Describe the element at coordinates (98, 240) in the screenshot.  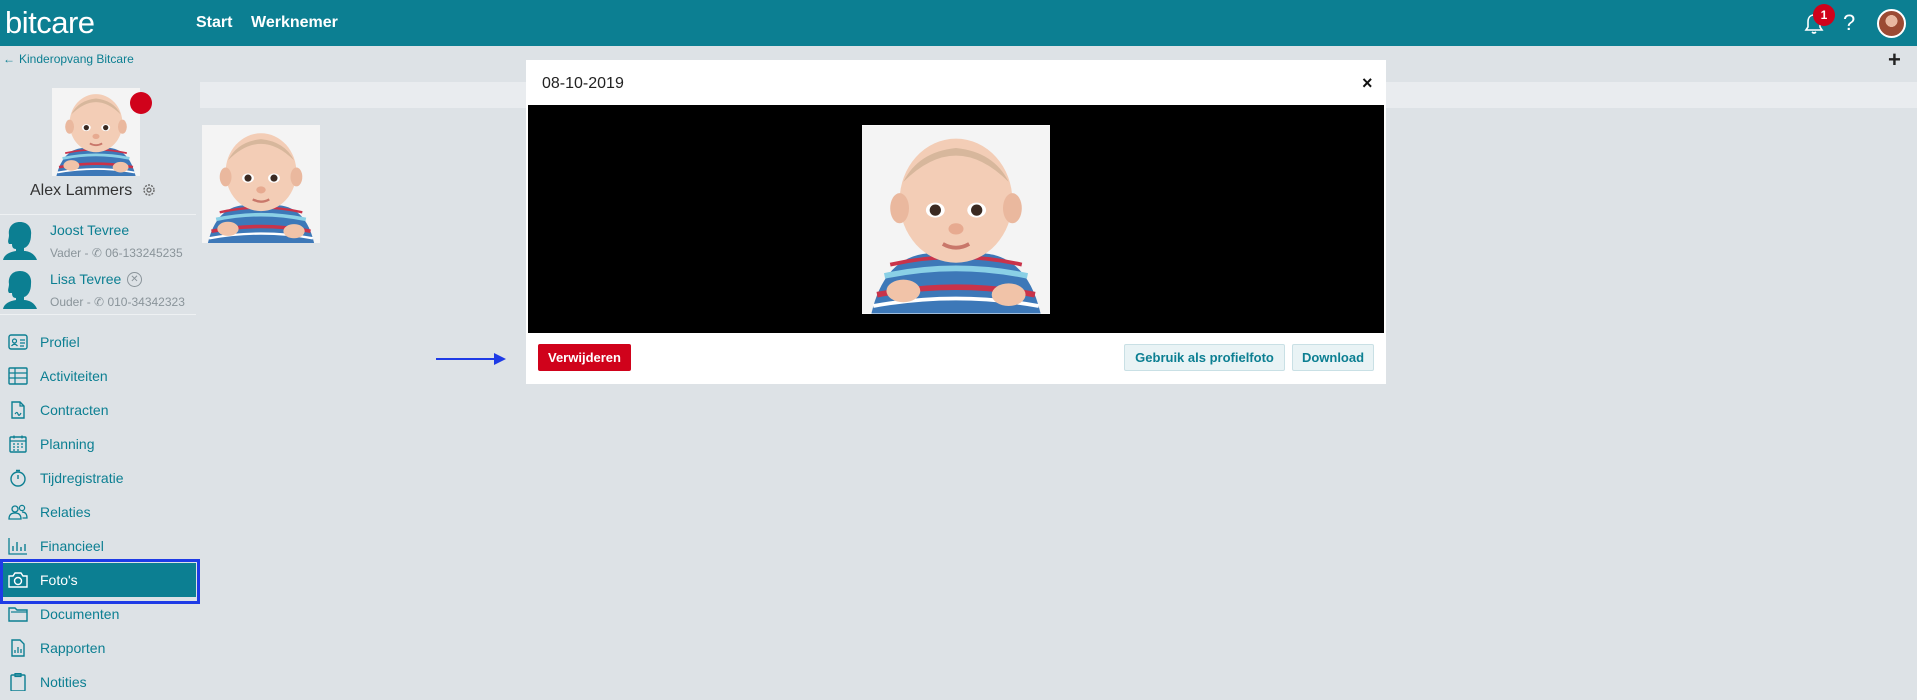
I see `relation-item: Joost Tevree Vader - ✆ 06-133245235` at that location.